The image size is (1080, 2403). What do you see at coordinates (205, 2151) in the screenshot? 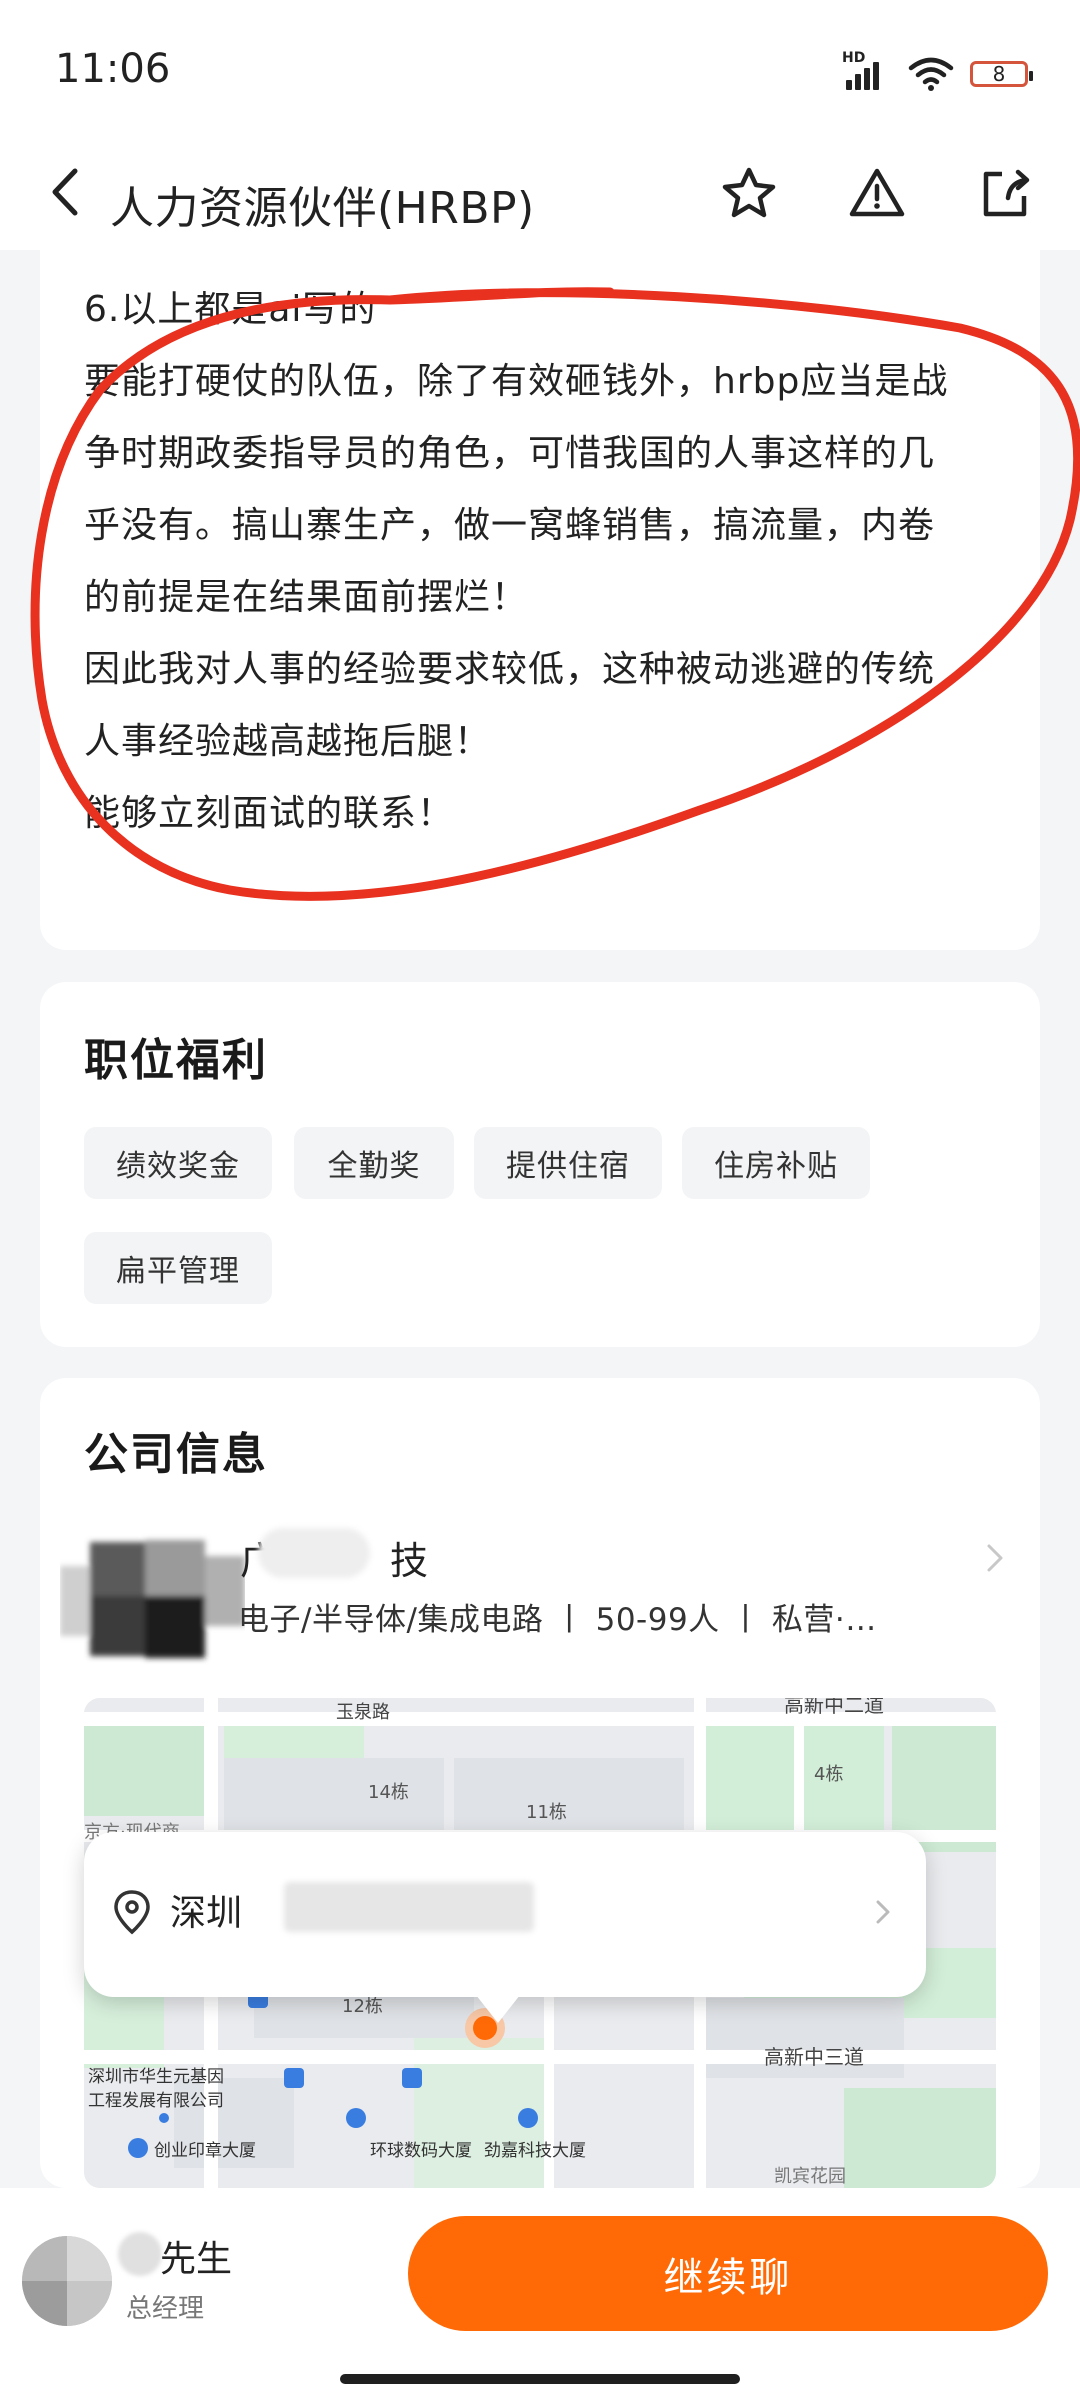
I see `map-label: 创业印章大厦` at bounding box center [205, 2151].